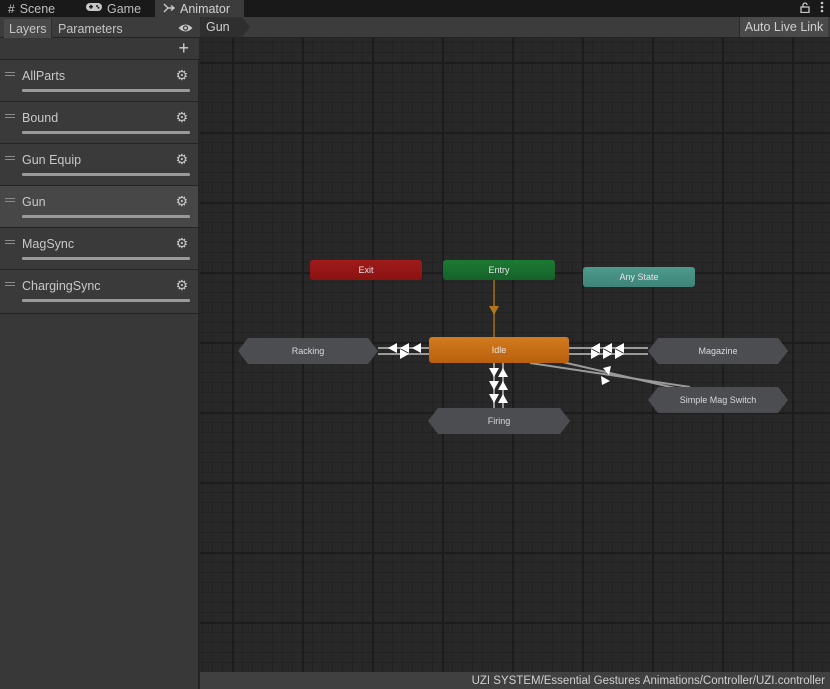 Image resolution: width=830 pixels, height=689 pixels. Describe the element at coordinates (34, 202) in the screenshot. I see `layer-name: Gun` at that location.